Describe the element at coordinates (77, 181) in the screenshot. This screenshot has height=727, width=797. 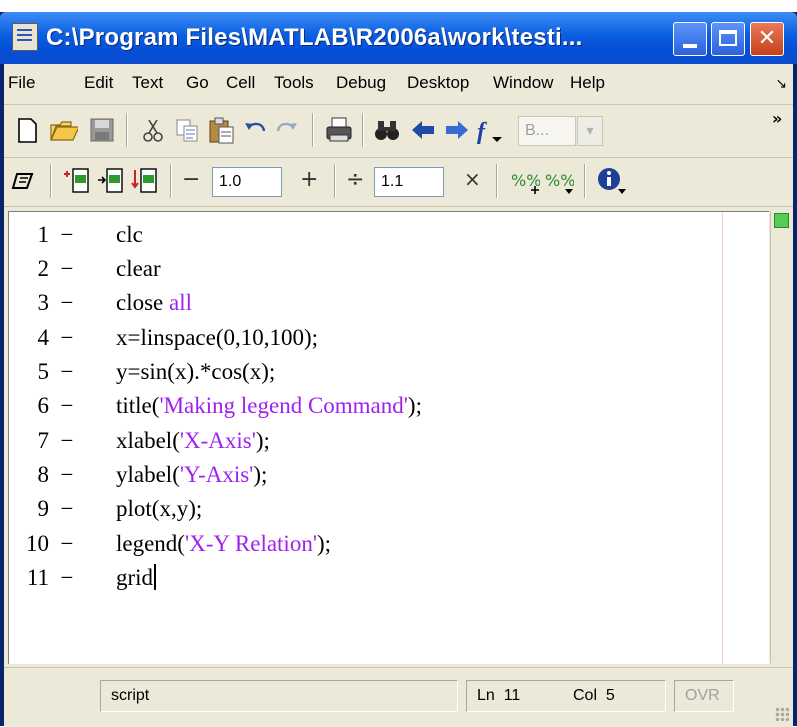
I see `eval-cell-icon` at that location.